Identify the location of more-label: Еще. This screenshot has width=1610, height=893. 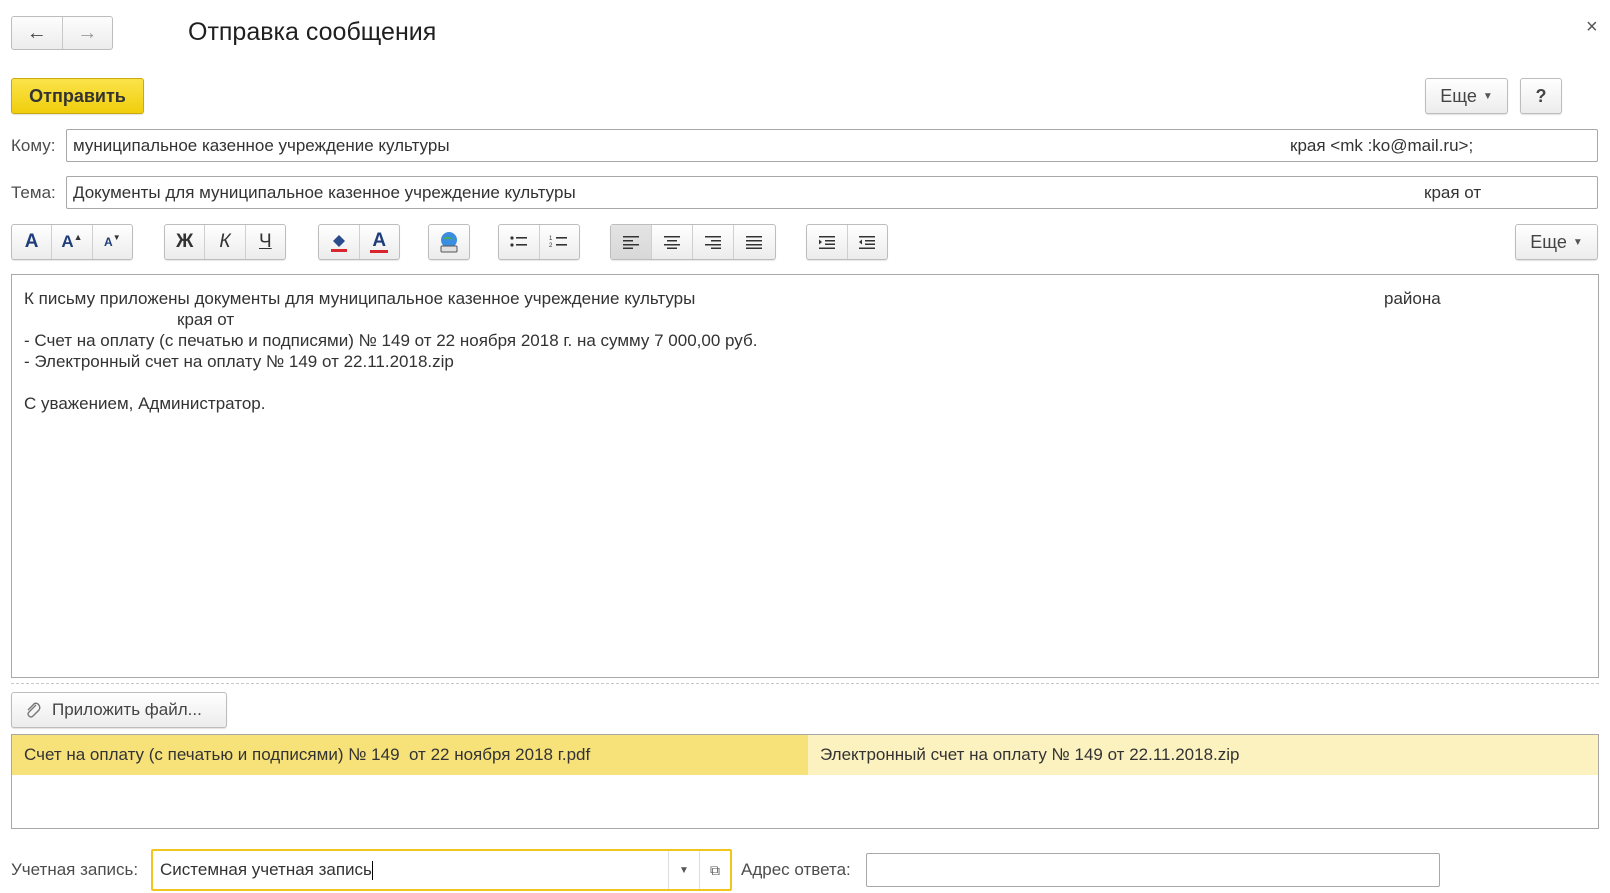
(1458, 95).